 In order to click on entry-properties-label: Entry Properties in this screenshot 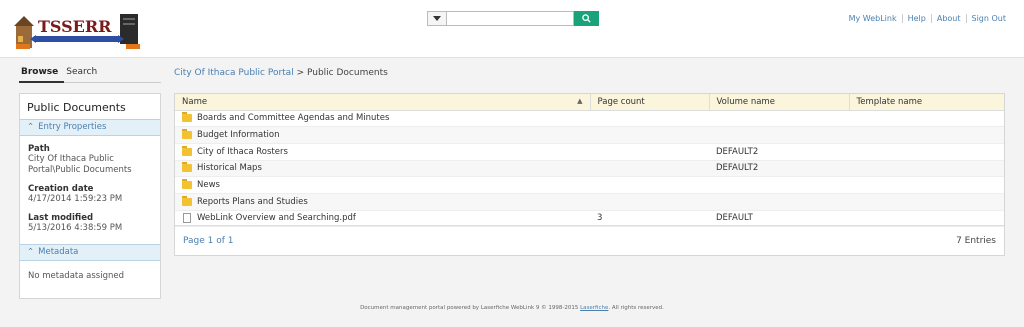, I will do `click(72, 127)`.